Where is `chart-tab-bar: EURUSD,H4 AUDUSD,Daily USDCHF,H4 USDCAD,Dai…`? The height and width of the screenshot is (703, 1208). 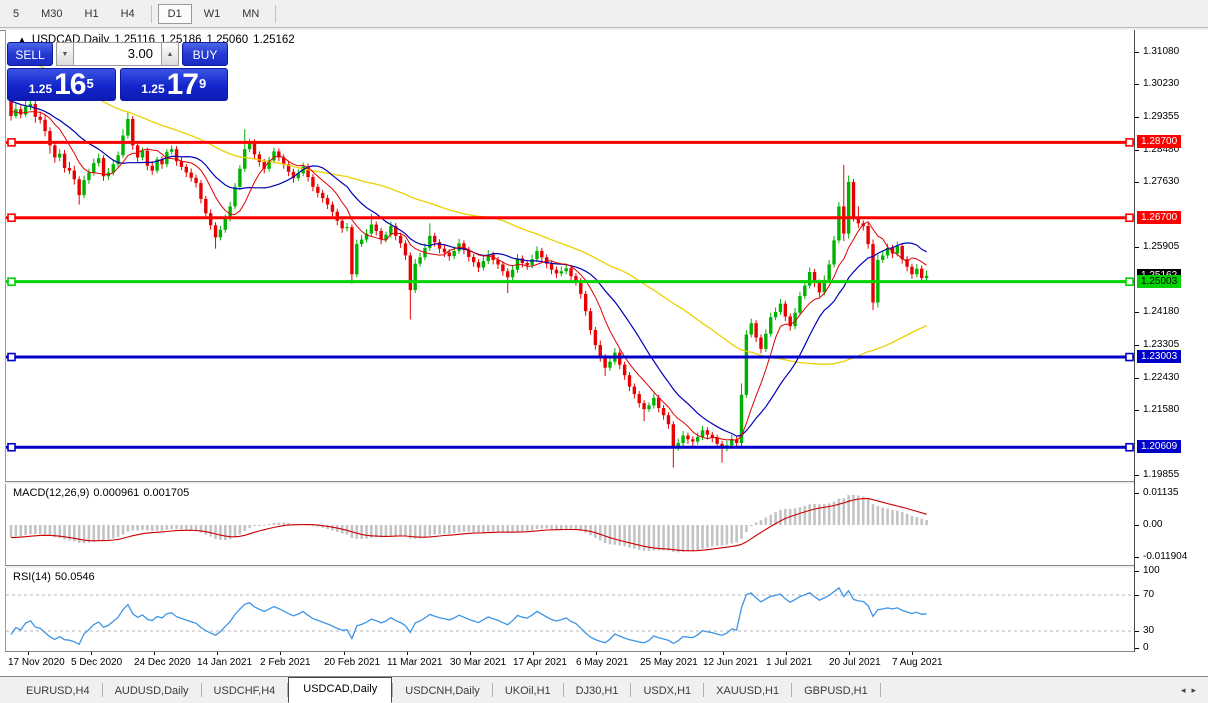 chart-tab-bar: EURUSD,H4 AUDUSD,Daily USDCHF,H4 USDCAD,Dai… is located at coordinates (604, 689).